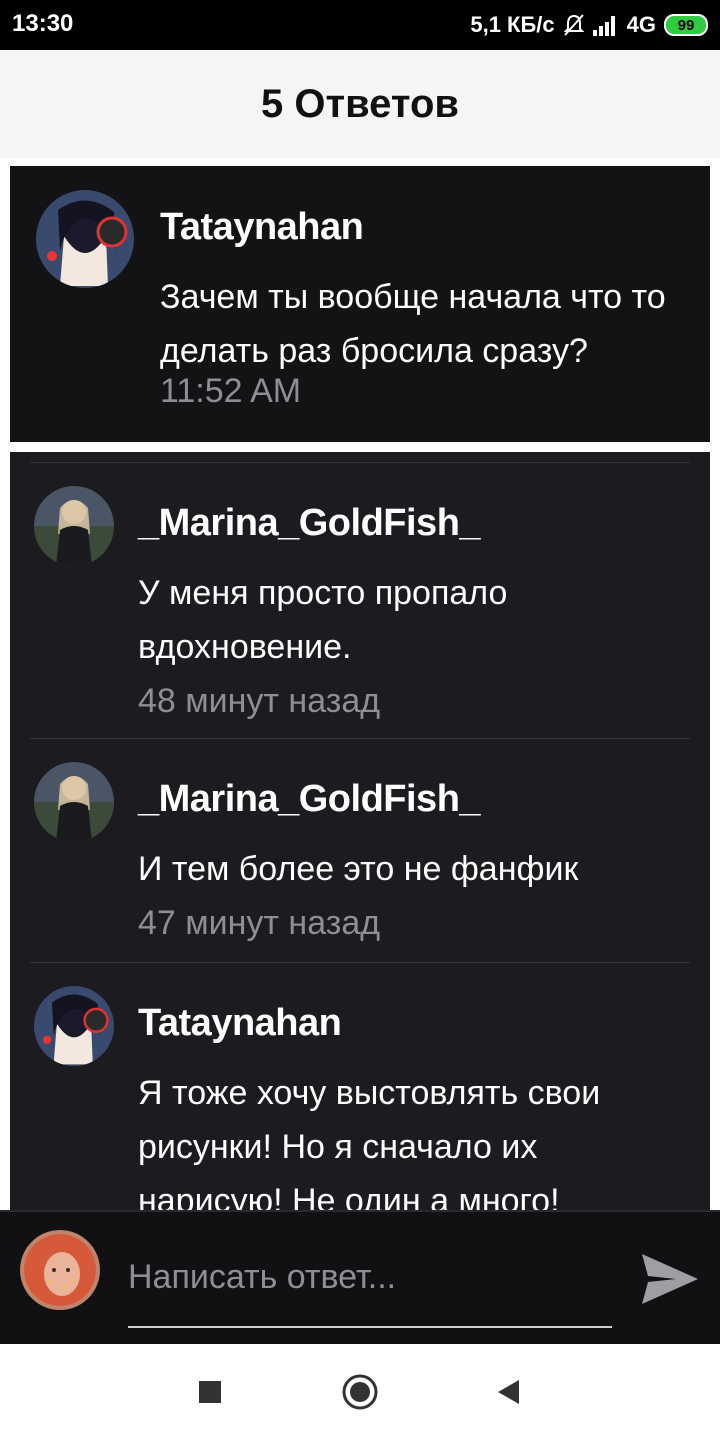 This screenshot has width=720, height=1440. I want to click on reply-input, so click(370, 1288).